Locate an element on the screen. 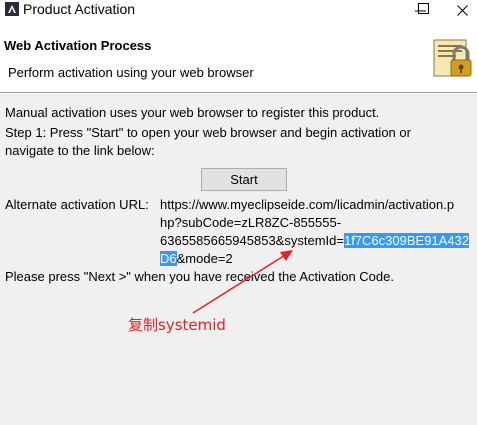  annotation-copy-systemid: 复制systemid is located at coordinates (177, 325).